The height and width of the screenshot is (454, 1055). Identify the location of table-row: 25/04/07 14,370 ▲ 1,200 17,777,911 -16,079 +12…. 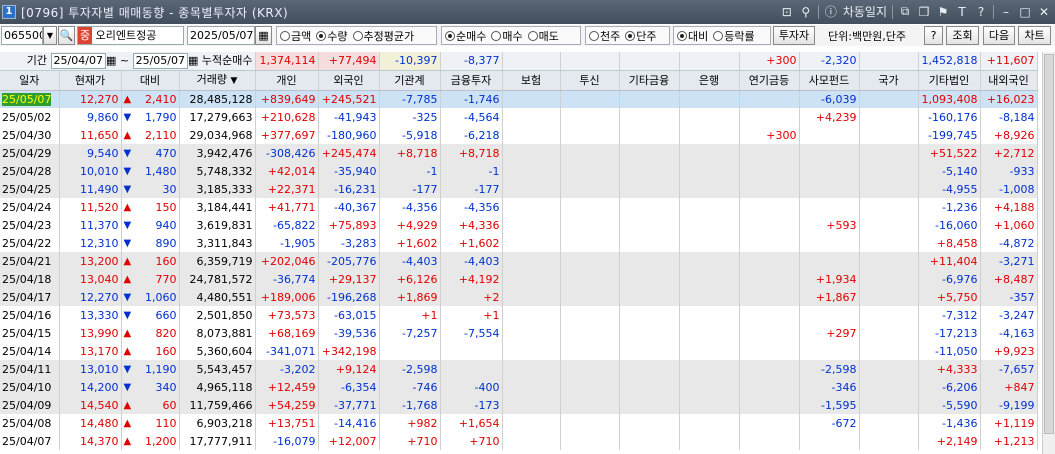
(519, 441).